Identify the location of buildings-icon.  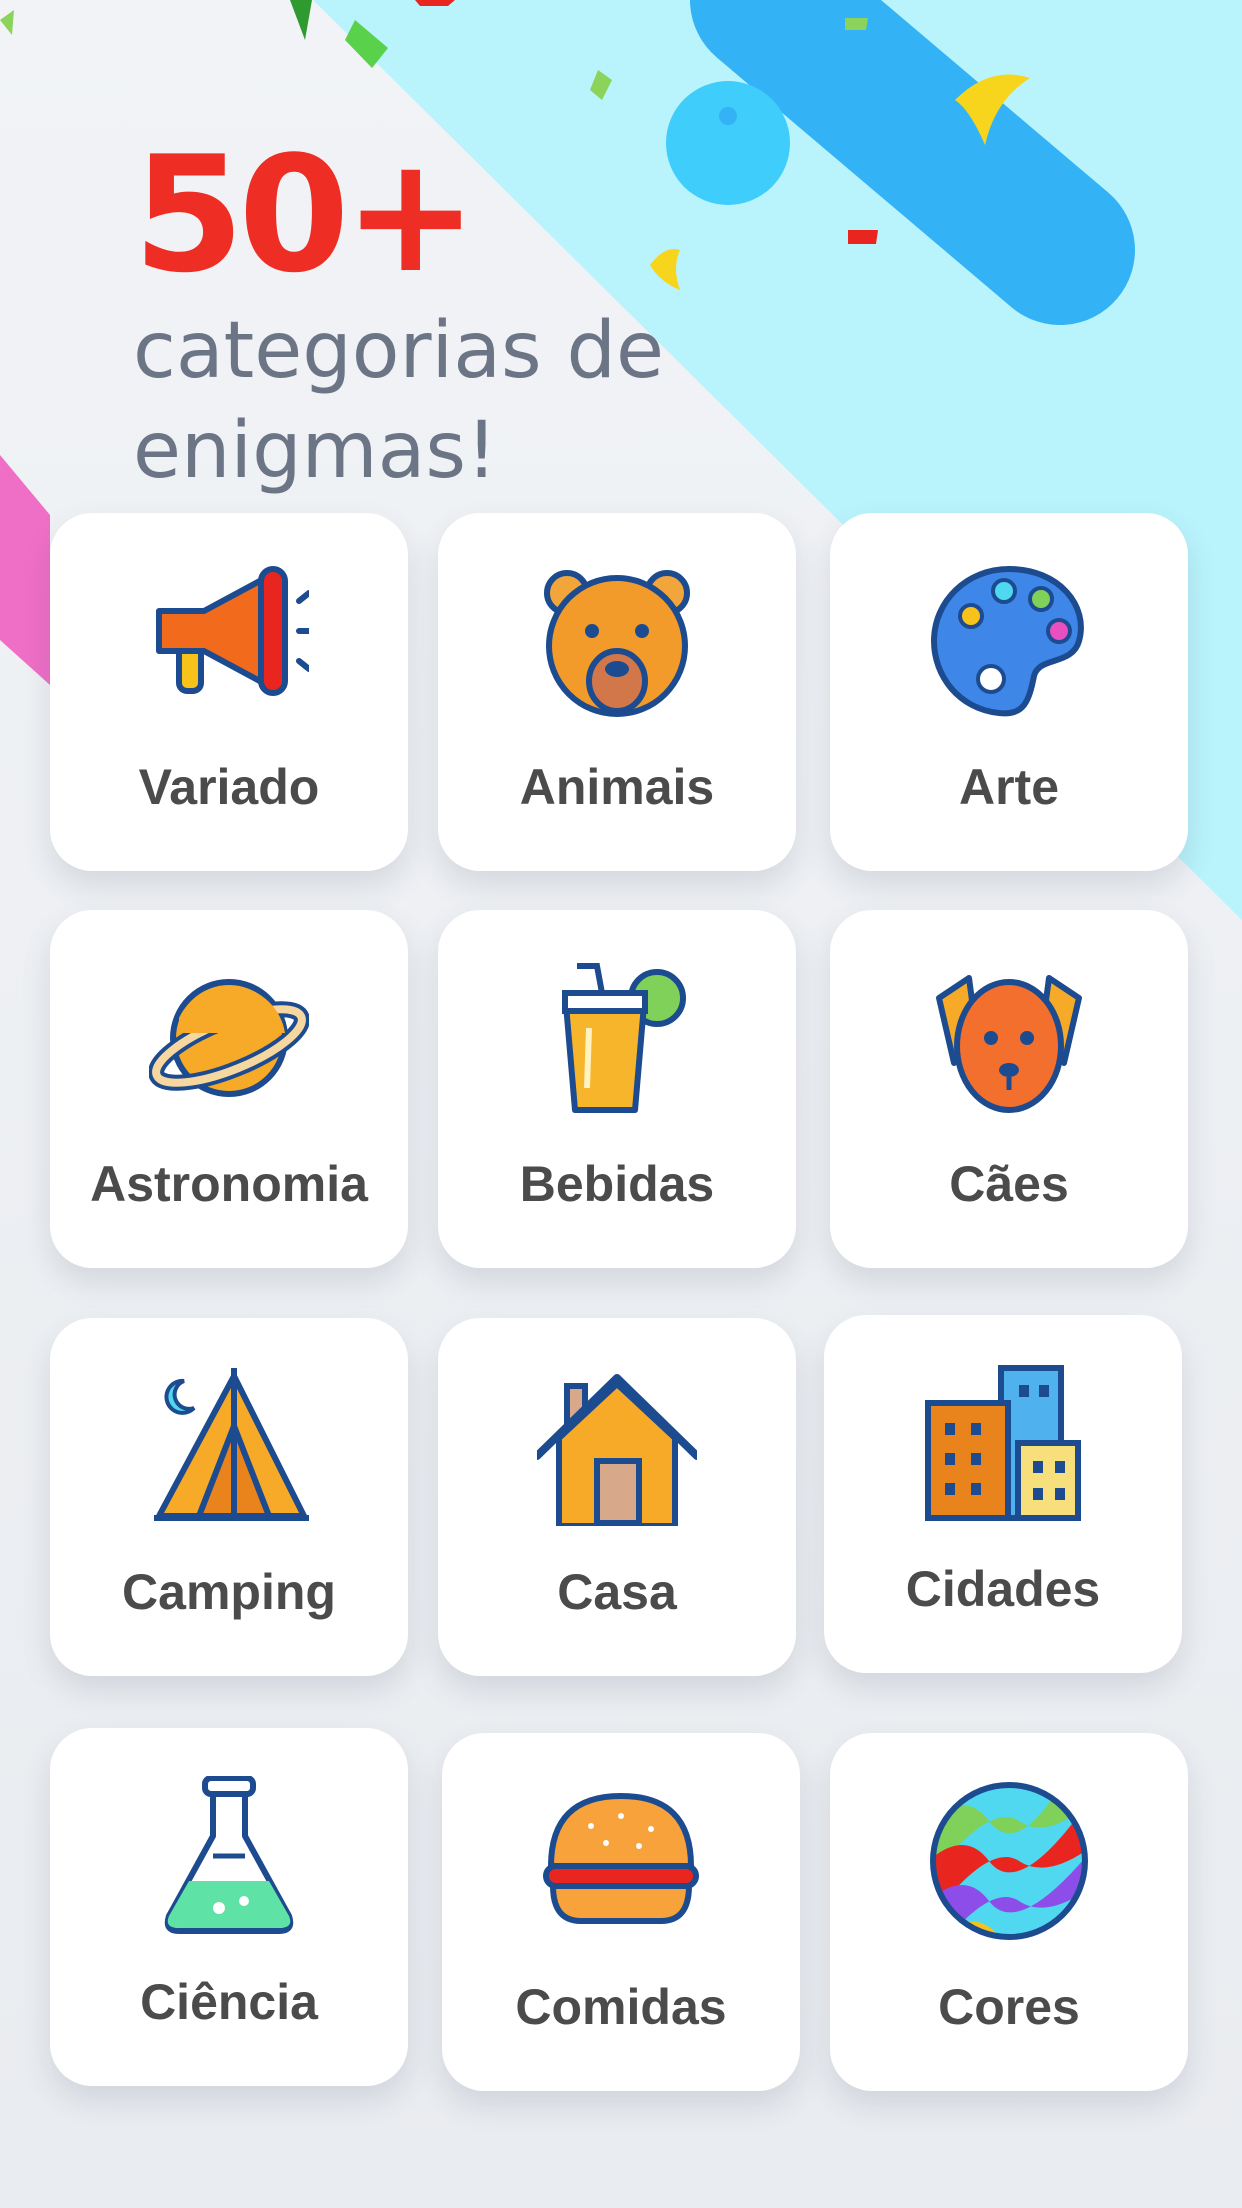
(1003, 1443).